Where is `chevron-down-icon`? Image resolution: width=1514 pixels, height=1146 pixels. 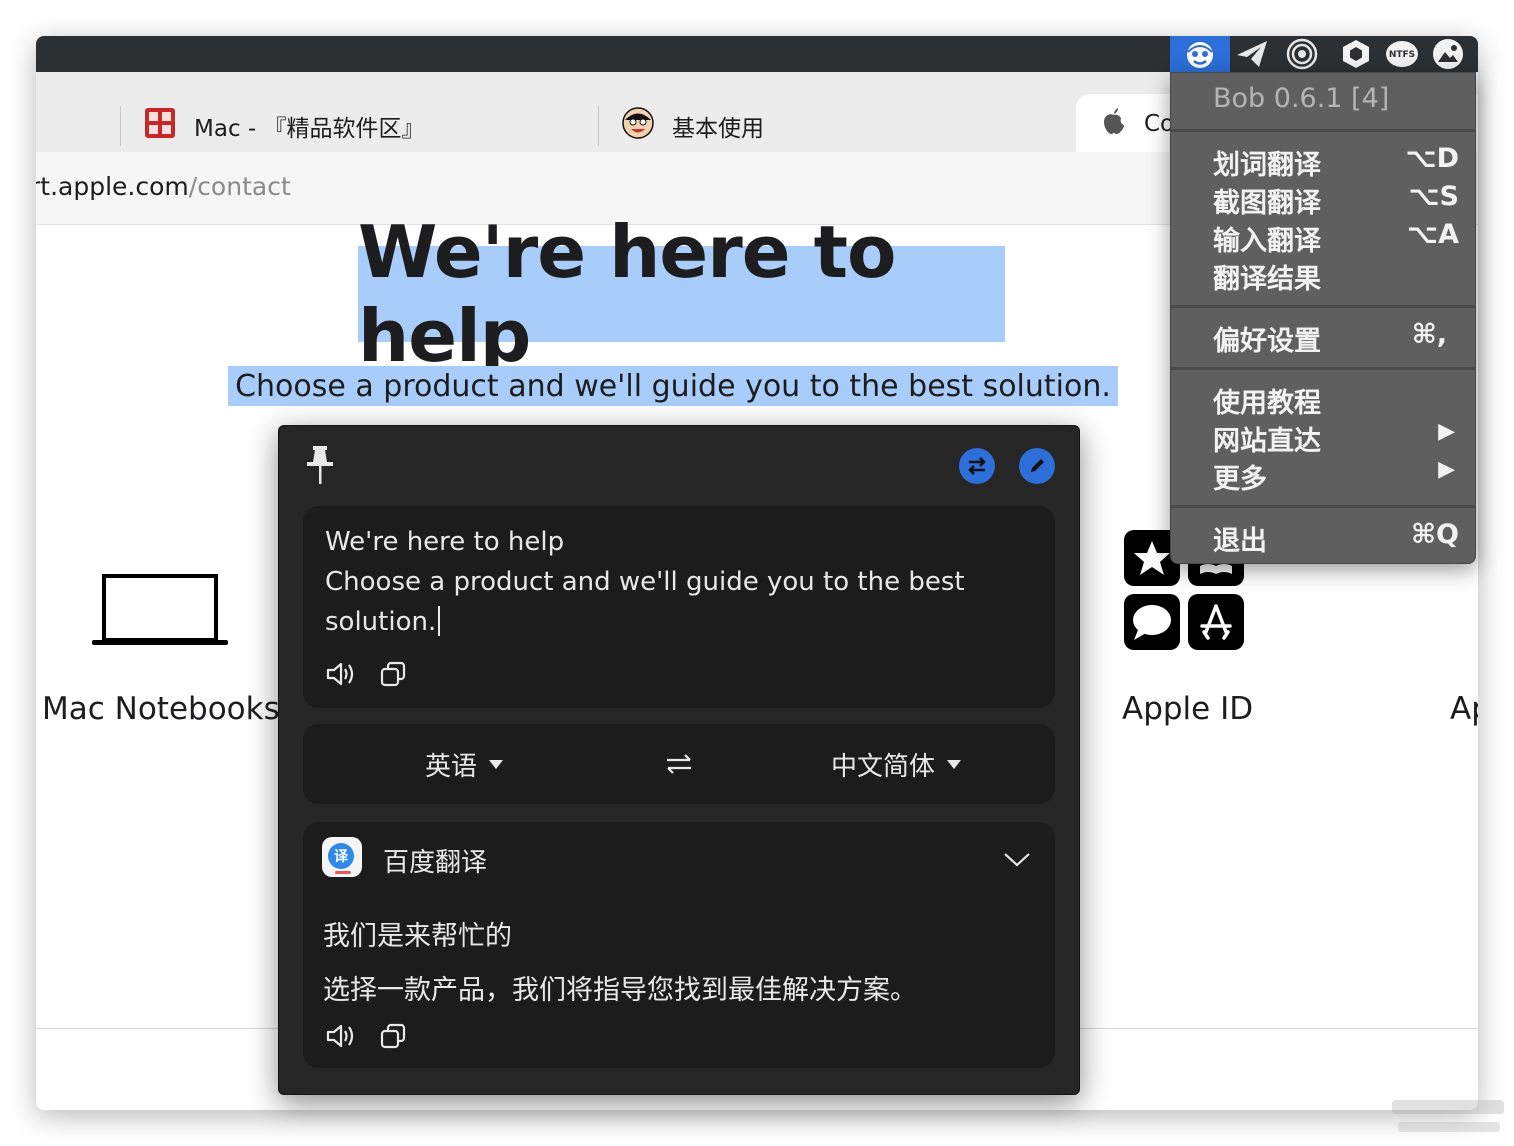 chevron-down-icon is located at coordinates (1017, 860).